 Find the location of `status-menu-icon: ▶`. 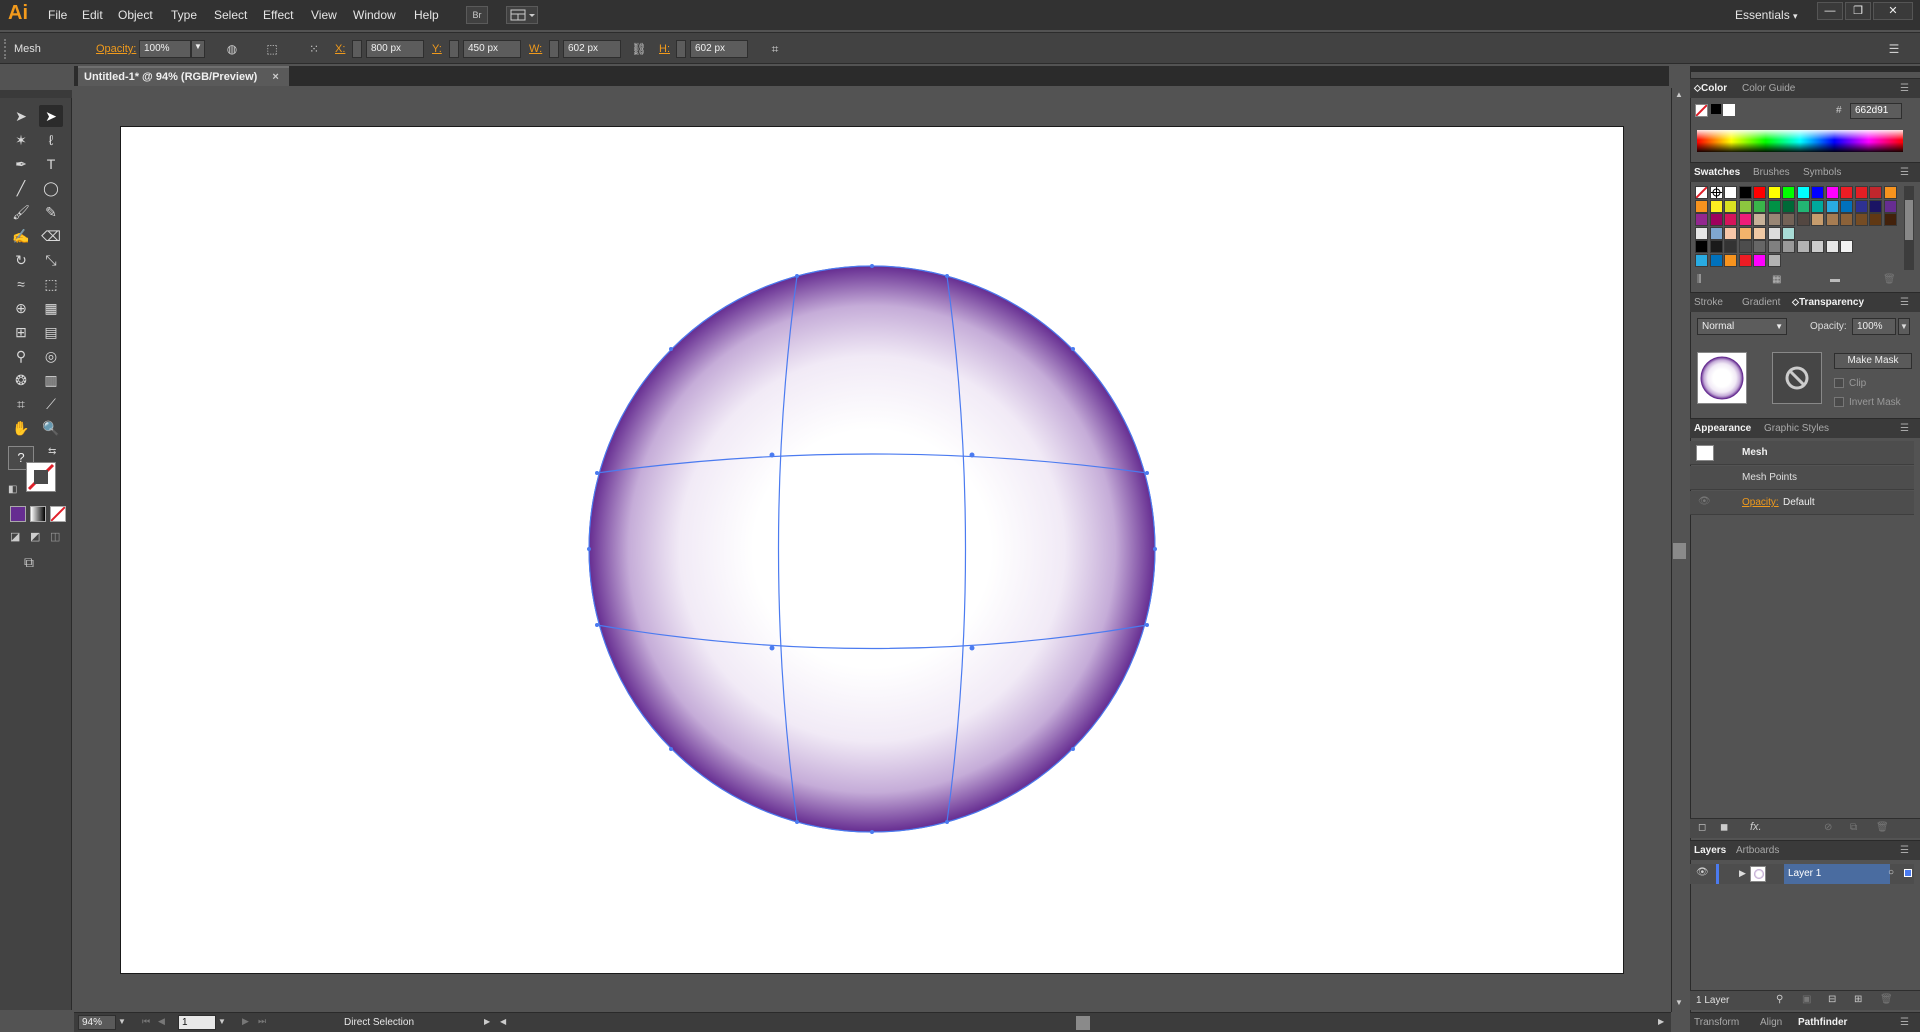

status-menu-icon: ▶ is located at coordinates (487, 1021).